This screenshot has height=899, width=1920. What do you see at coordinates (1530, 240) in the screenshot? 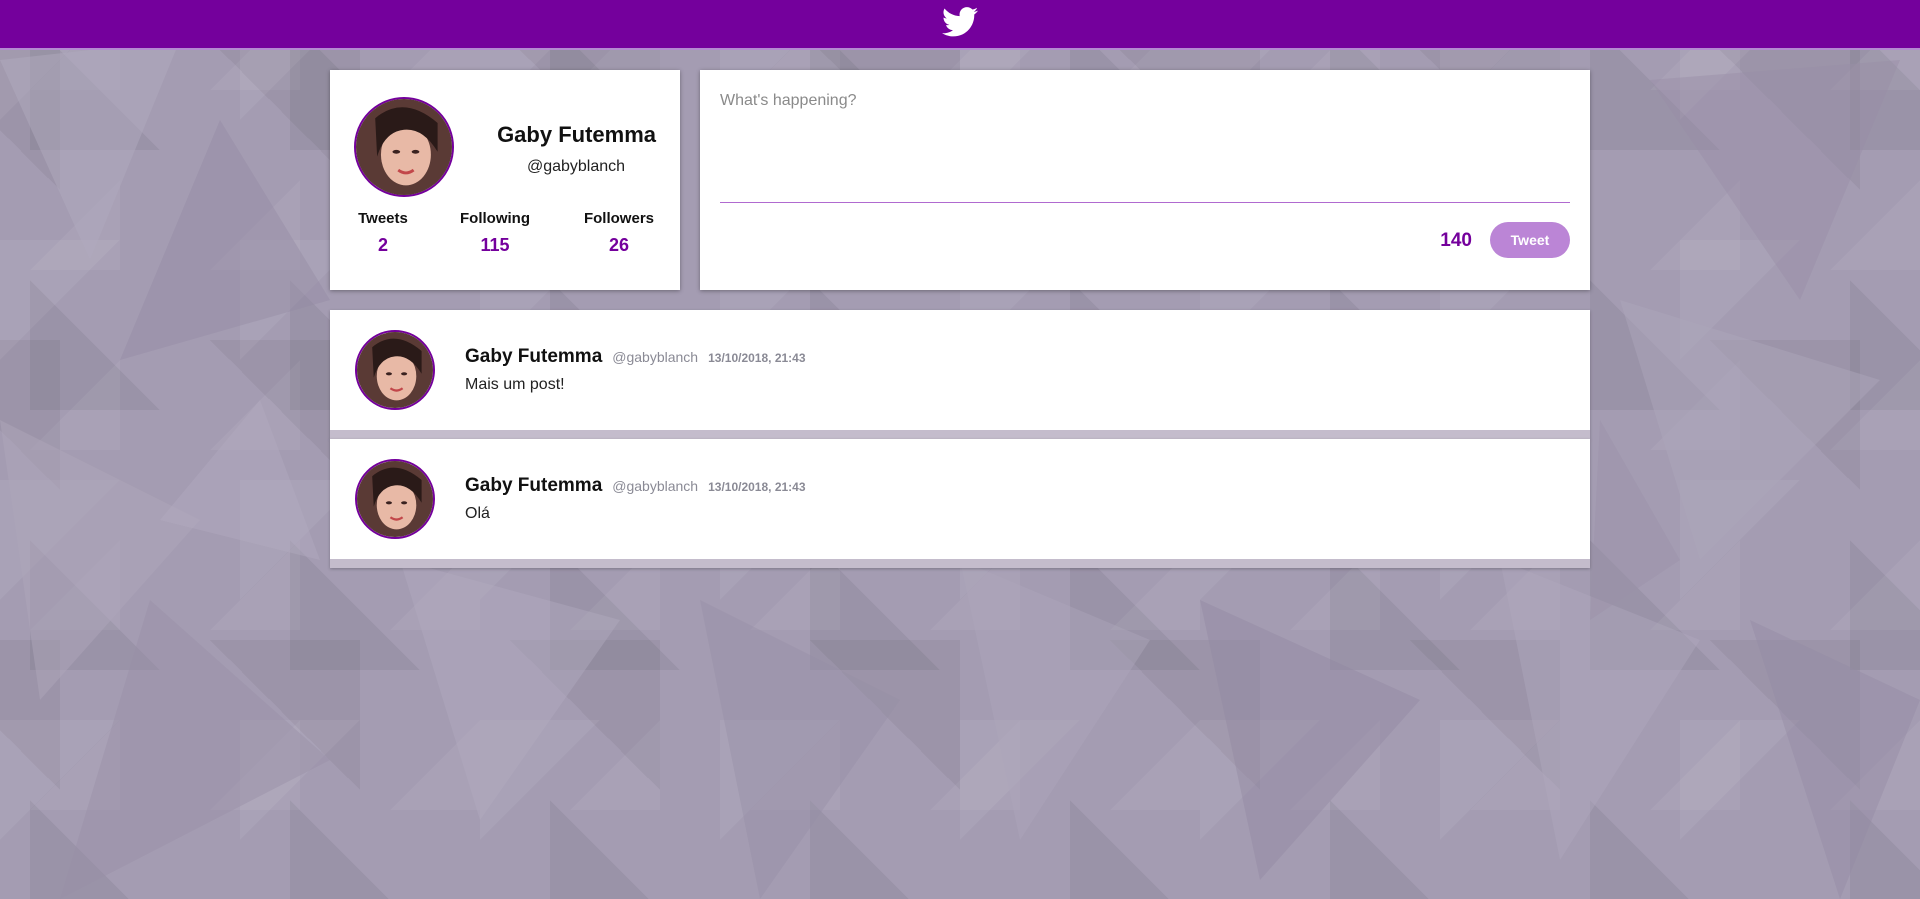
I see `tweet-button: Tweet` at bounding box center [1530, 240].